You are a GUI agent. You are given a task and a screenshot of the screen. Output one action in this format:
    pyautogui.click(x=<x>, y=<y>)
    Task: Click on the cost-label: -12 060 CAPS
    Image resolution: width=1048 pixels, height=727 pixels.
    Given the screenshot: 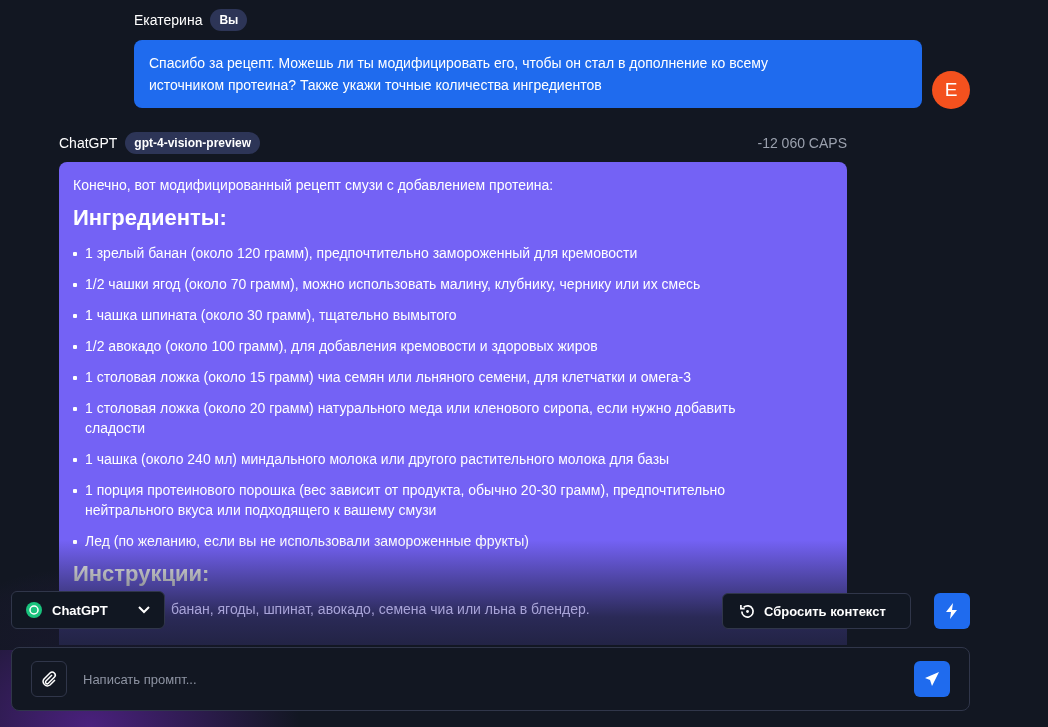 What is the action you would take?
    pyautogui.click(x=802, y=143)
    